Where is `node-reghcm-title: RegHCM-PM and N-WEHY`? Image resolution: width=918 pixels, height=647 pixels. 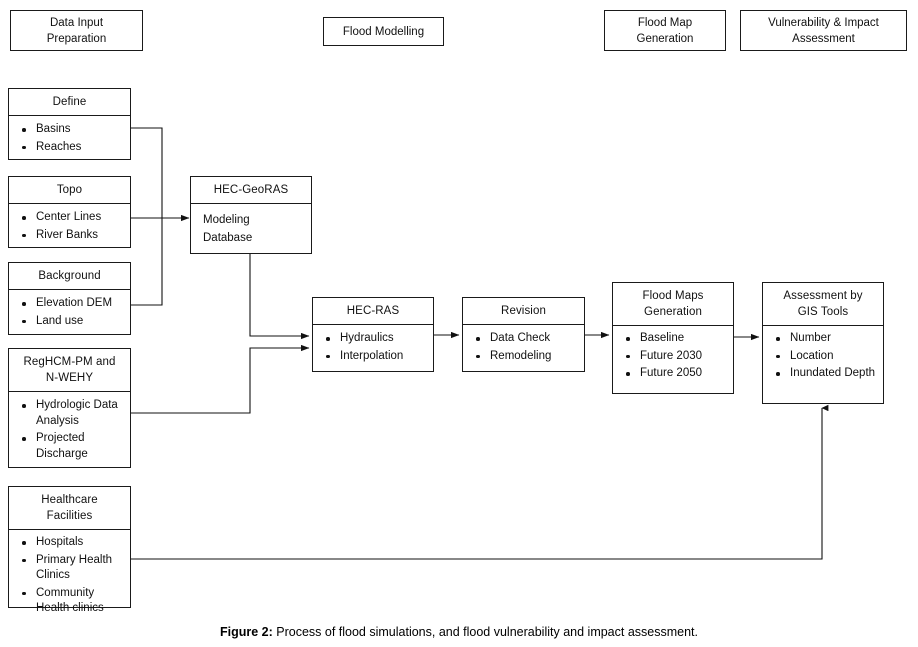
node-reghcm-title: RegHCM-PM and N-WEHY is located at coordinates (69, 370).